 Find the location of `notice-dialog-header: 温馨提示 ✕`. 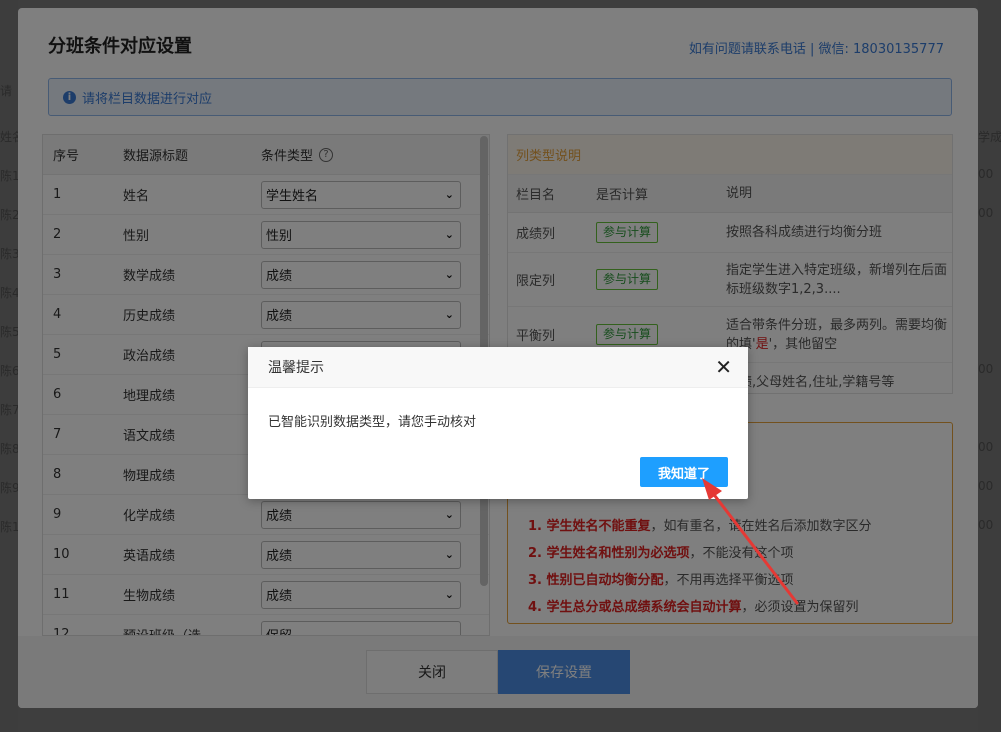

notice-dialog-header: 温馨提示 ✕ is located at coordinates (498, 367).